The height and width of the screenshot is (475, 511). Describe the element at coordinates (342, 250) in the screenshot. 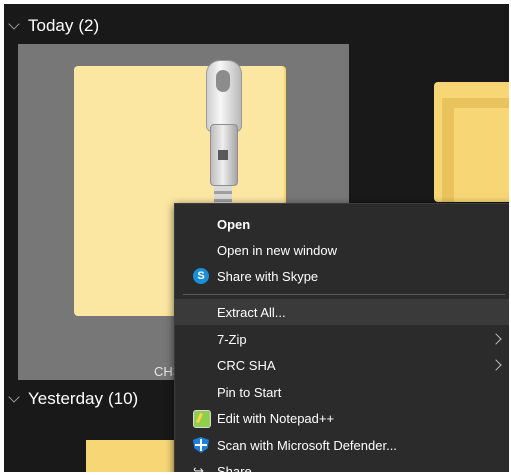

I see `menu-item-open-new-window: Open in new window` at that location.